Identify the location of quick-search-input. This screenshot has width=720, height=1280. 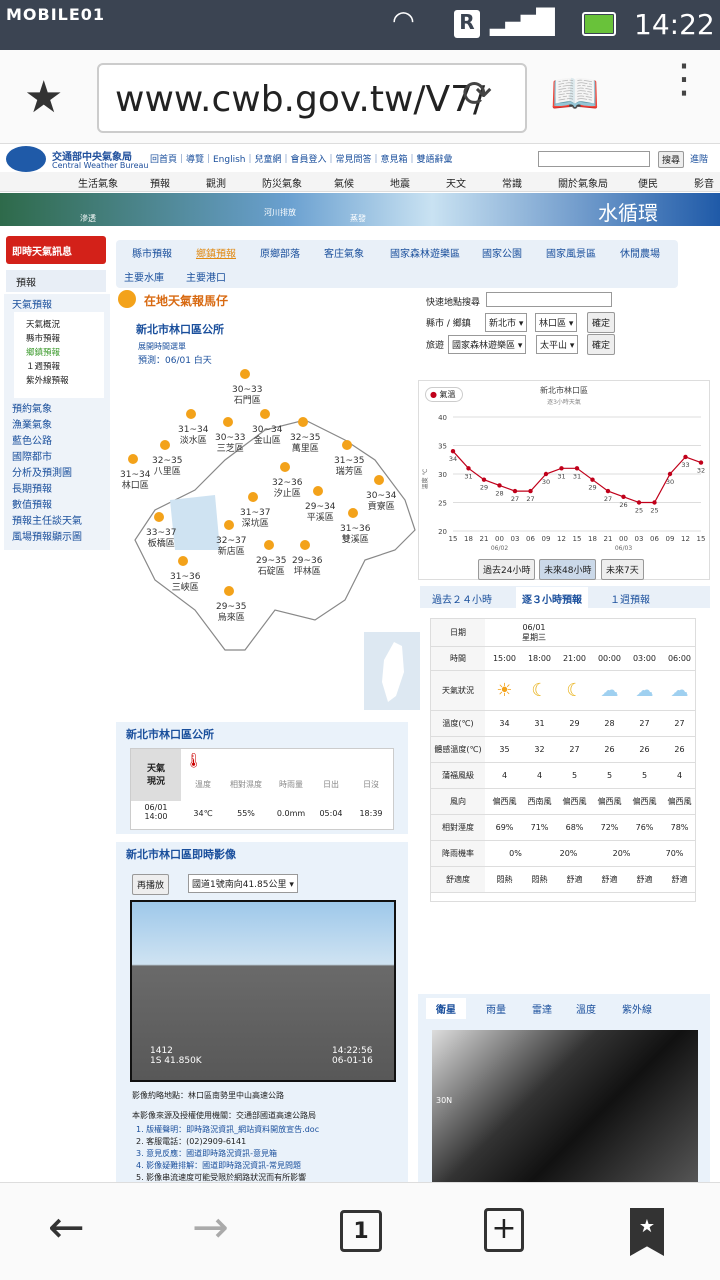
(549, 299).